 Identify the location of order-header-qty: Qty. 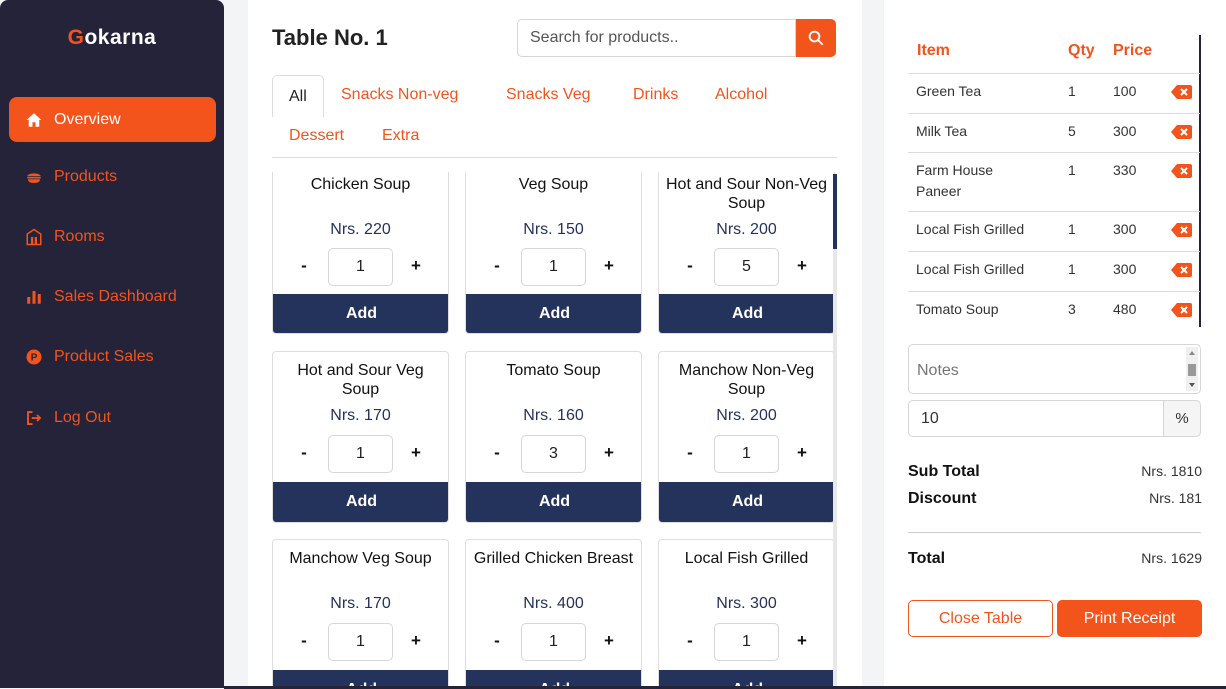
(1081, 50).